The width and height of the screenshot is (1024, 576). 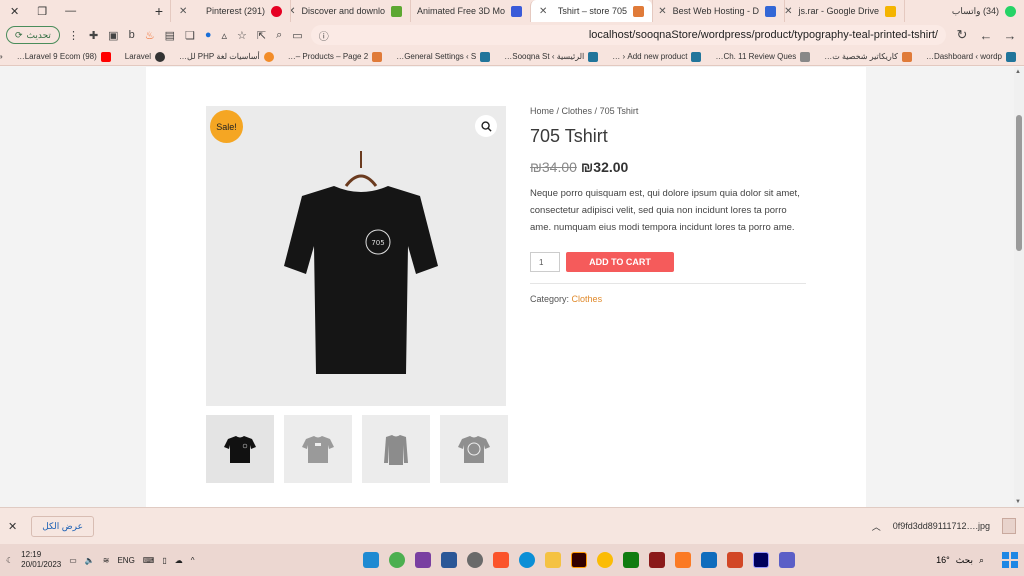 I want to click on folder-icon, so click(x=552, y=560).